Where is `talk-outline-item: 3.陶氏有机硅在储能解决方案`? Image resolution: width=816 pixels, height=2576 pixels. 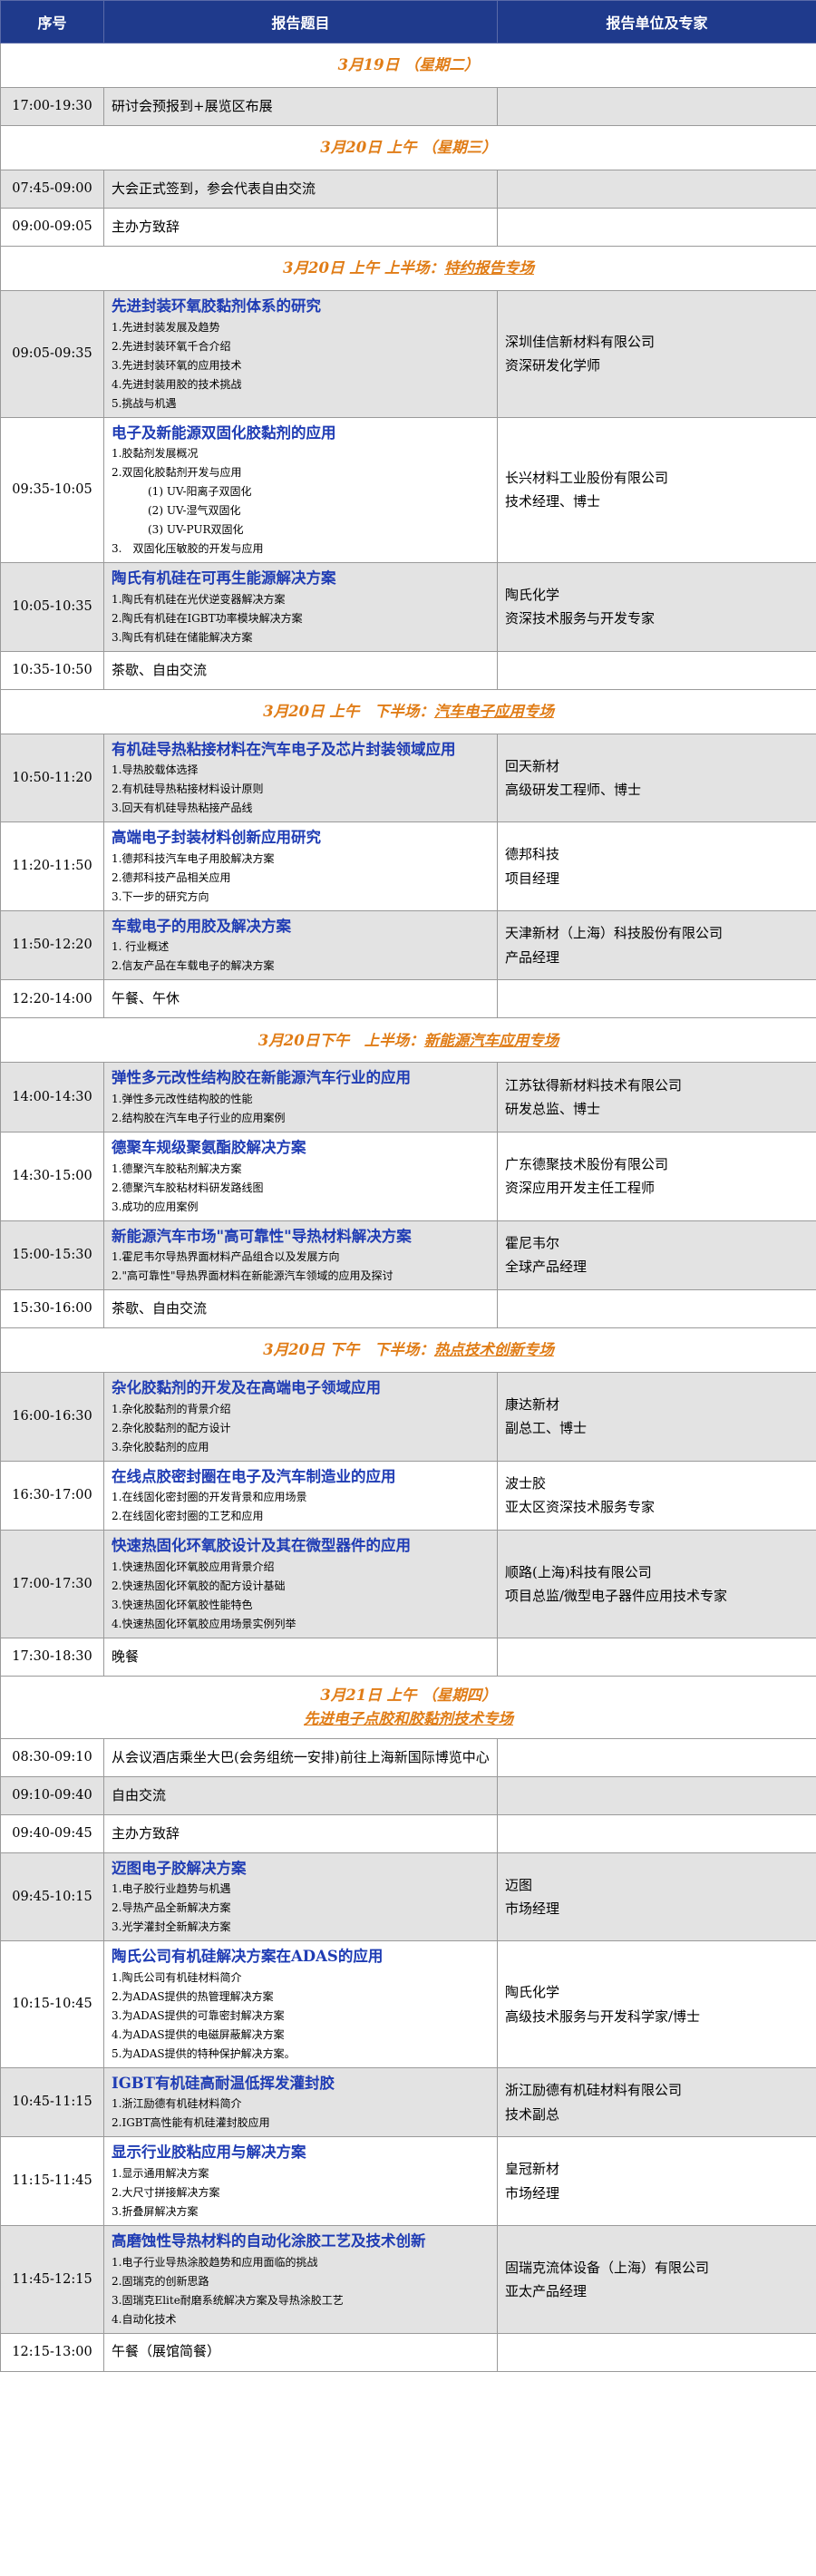 talk-outline-item: 3.陶氏有机硅在储能解决方案 is located at coordinates (182, 637).